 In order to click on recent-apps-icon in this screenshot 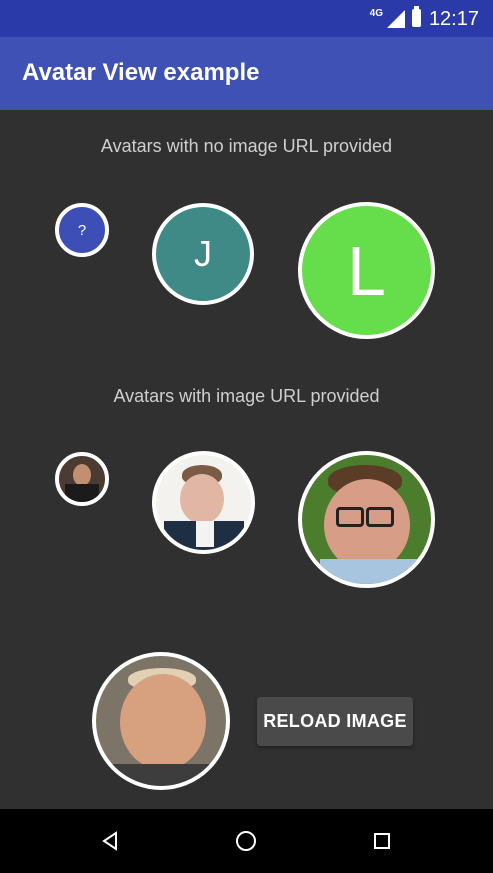, I will do `click(382, 841)`.